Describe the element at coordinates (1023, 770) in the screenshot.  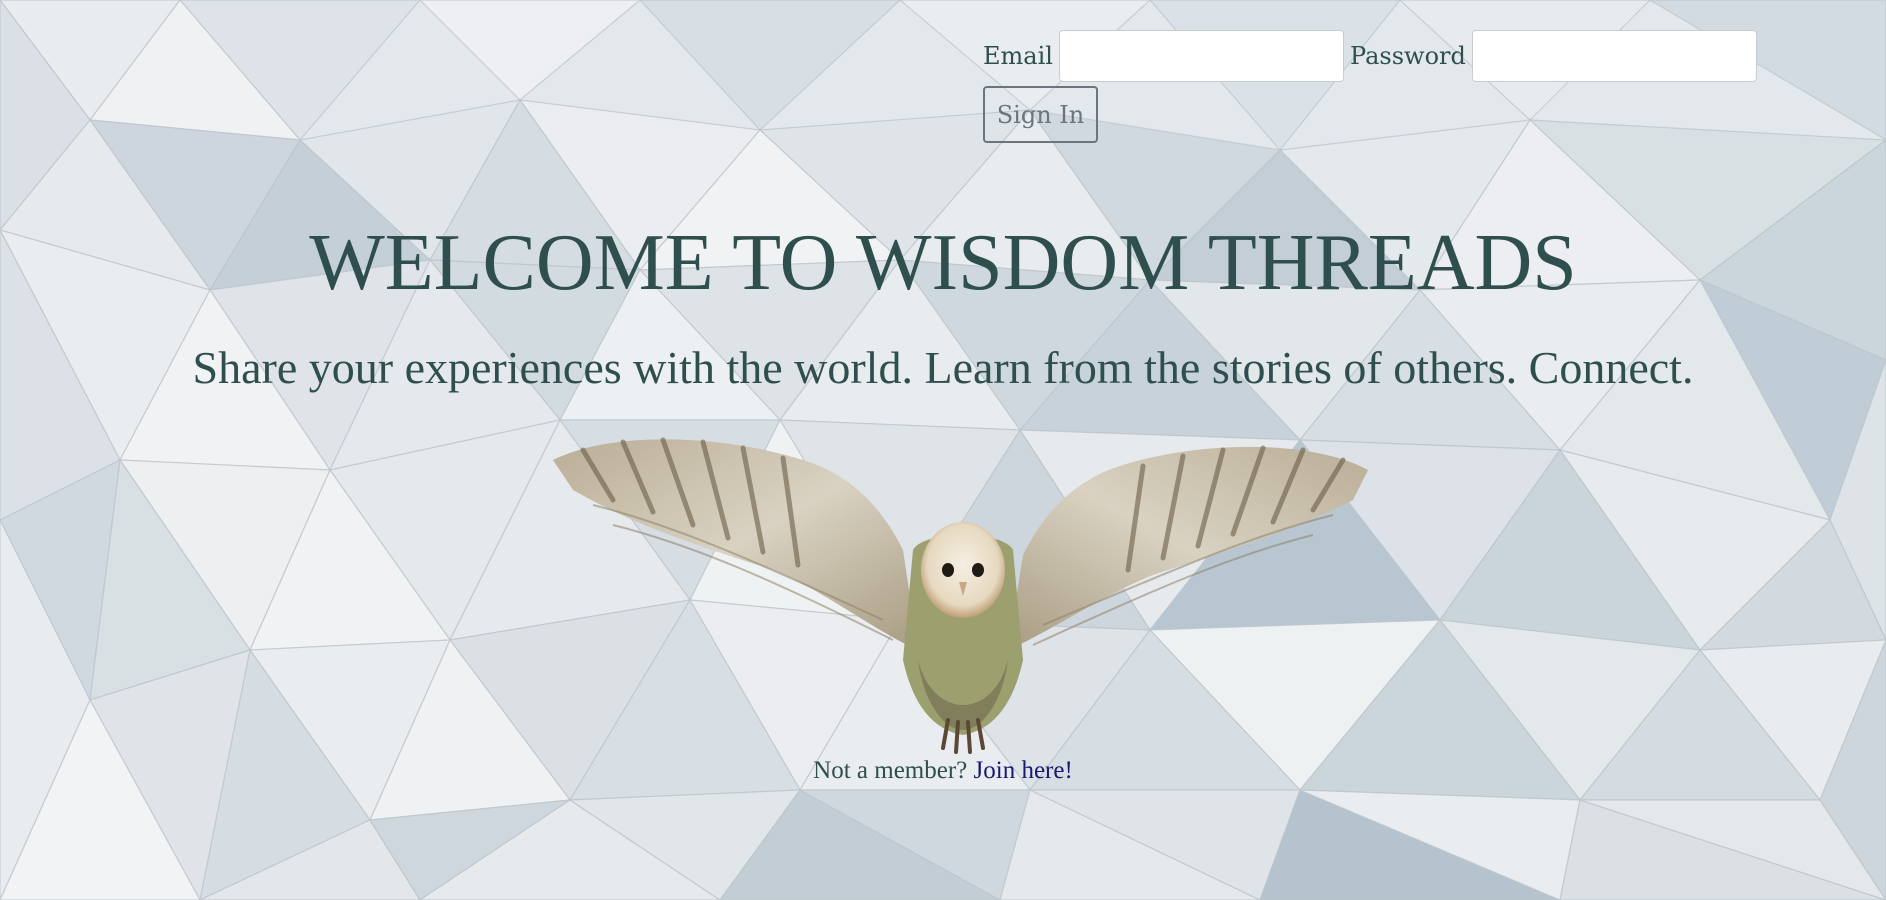
I see `join-here-link: Join here!` at that location.